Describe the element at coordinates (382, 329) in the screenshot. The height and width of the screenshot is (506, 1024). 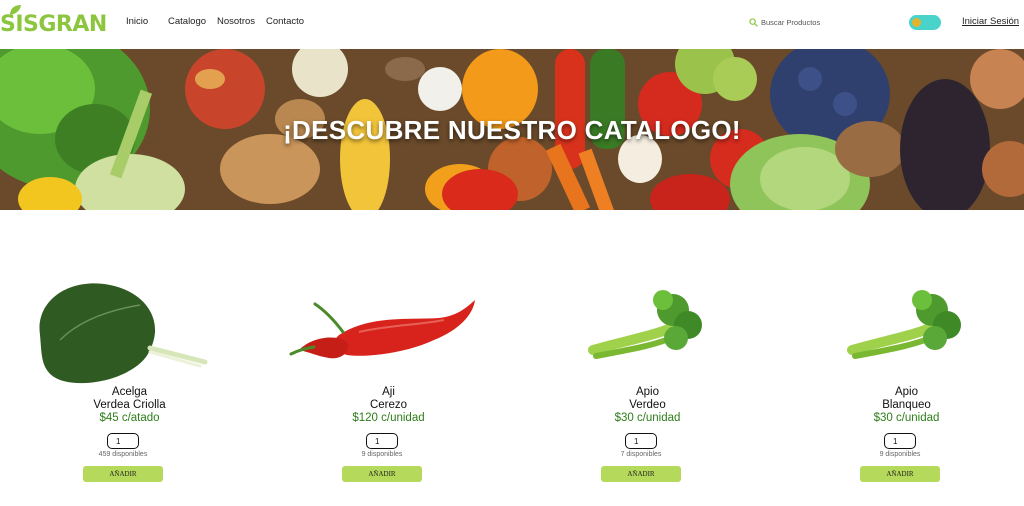
I see `chili-pepper-image` at that location.